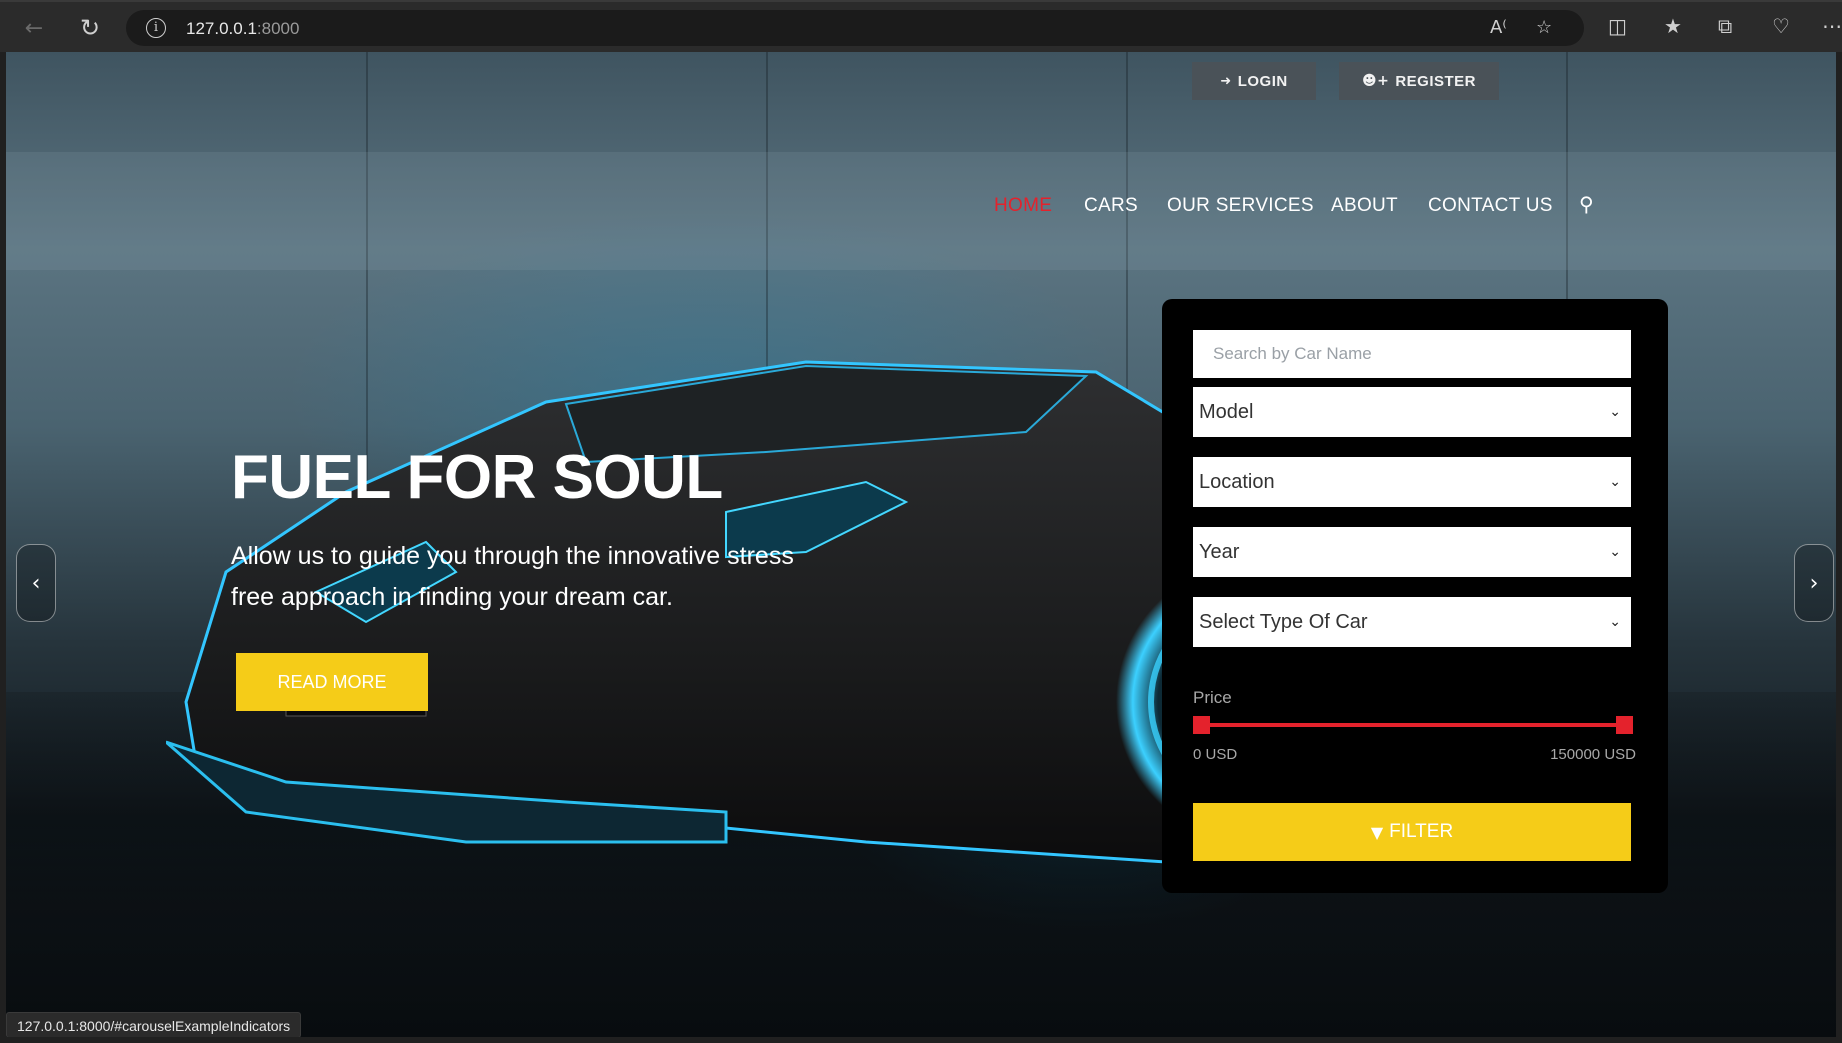 The width and height of the screenshot is (1842, 1043). What do you see at coordinates (36, 583) in the screenshot?
I see `carousel-prev-icon: ‹` at bounding box center [36, 583].